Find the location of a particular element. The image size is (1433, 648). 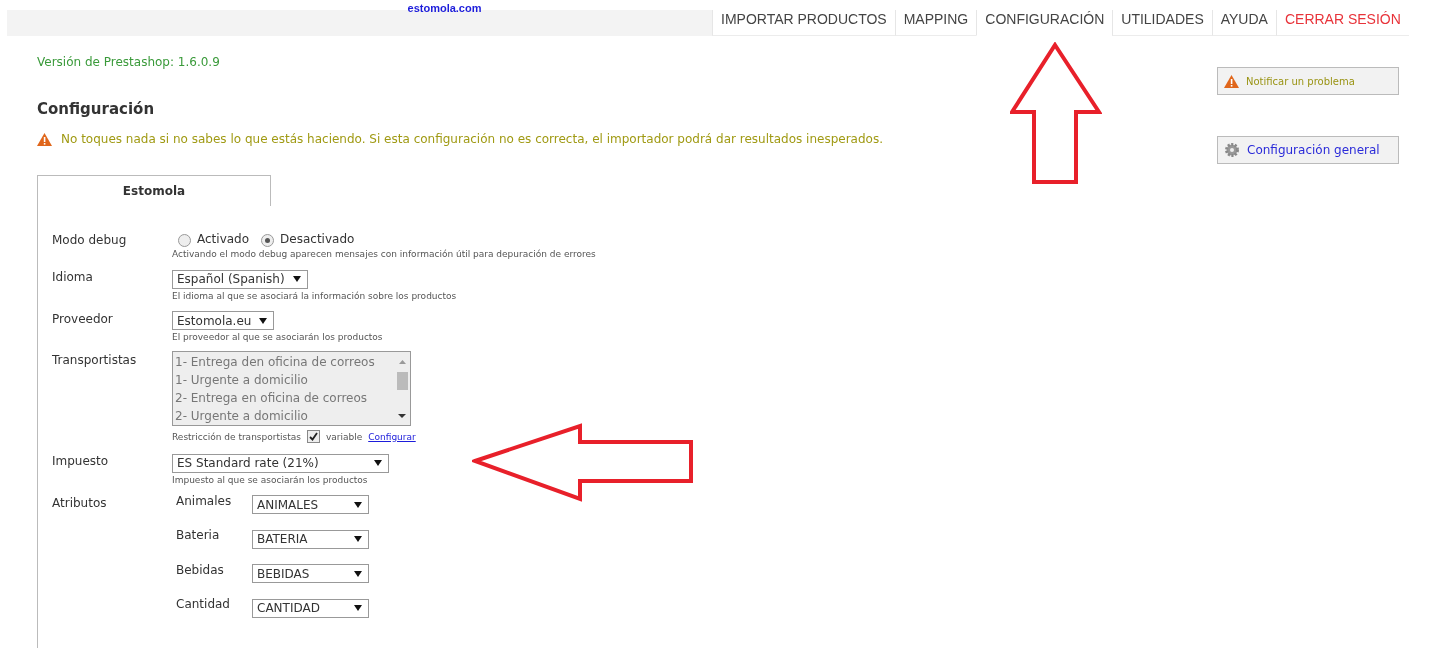

list-box: 1- Entrega den oficina de correos 1- Urgente a domicilio 2- Entrega en oficina de correos 2- Urgente a domicilio is located at coordinates (291, 388).